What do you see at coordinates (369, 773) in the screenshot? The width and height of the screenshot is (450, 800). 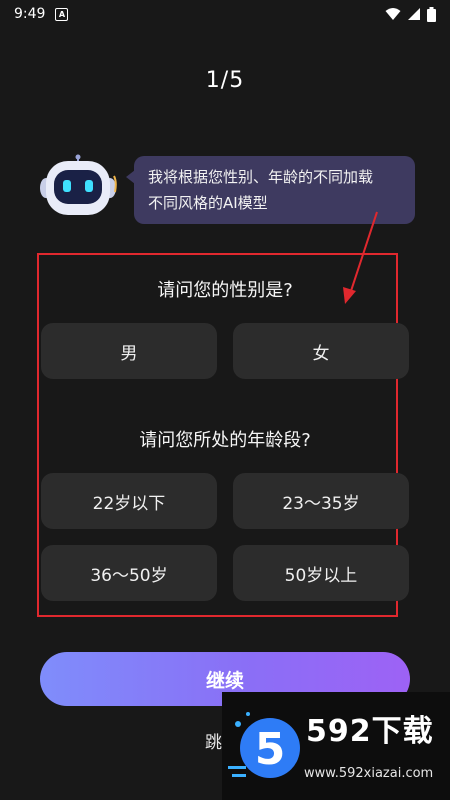 I see `watermark-url: www.592xiazai.com` at bounding box center [369, 773].